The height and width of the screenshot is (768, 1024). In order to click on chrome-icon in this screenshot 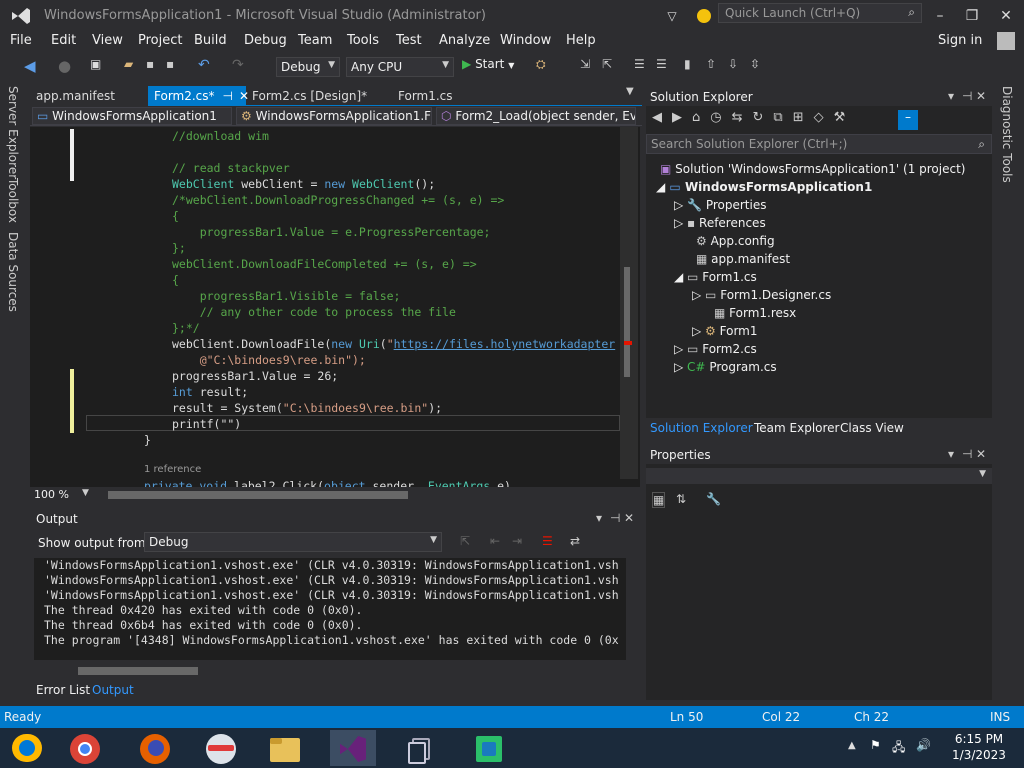, I will do `click(85, 748)`.